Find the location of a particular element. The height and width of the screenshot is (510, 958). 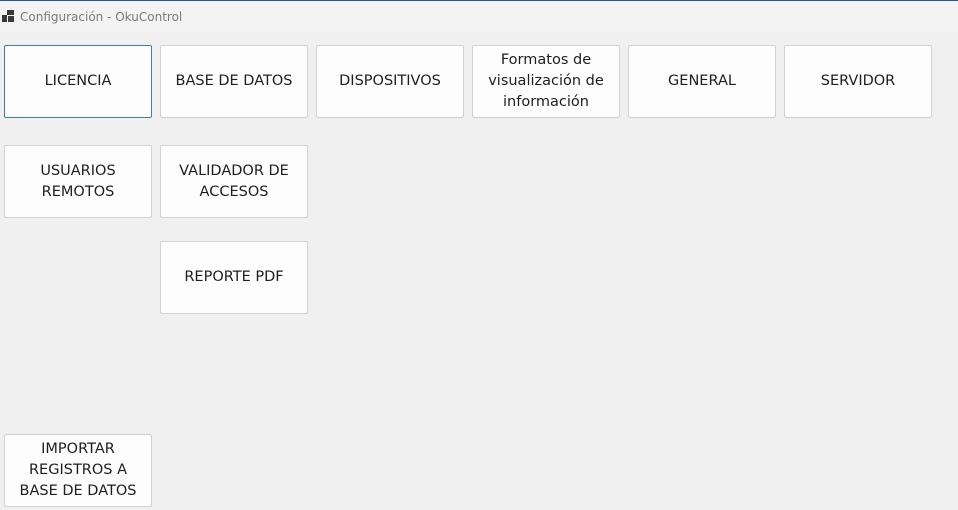

formatos-visualizacion-button-label: Formatos de visualización de información is located at coordinates (546, 81).